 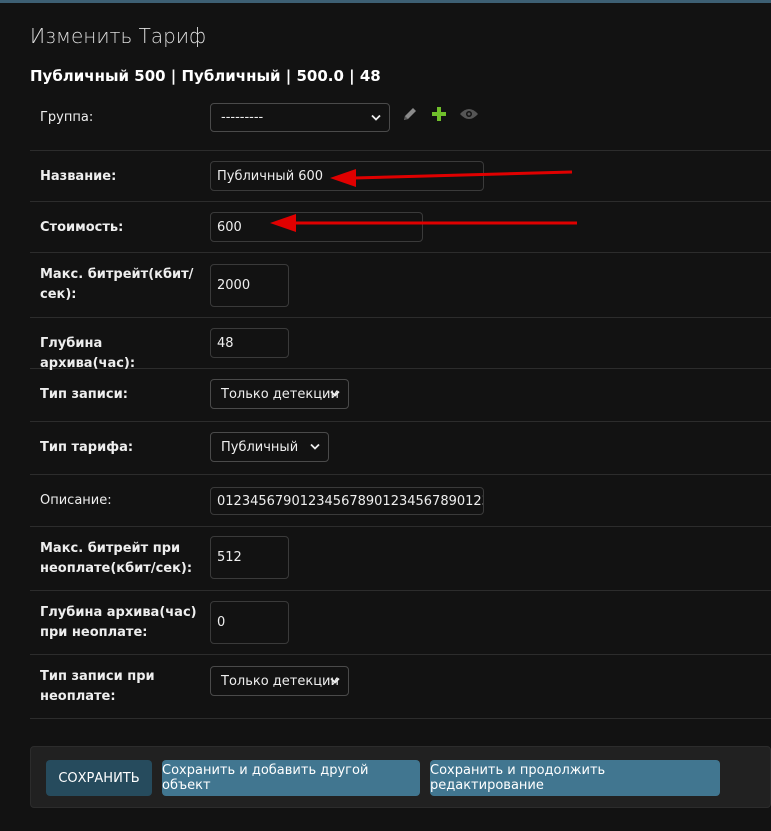 What do you see at coordinates (118, 36) in the screenshot?
I see `page-title: Изменить Тариф` at bounding box center [118, 36].